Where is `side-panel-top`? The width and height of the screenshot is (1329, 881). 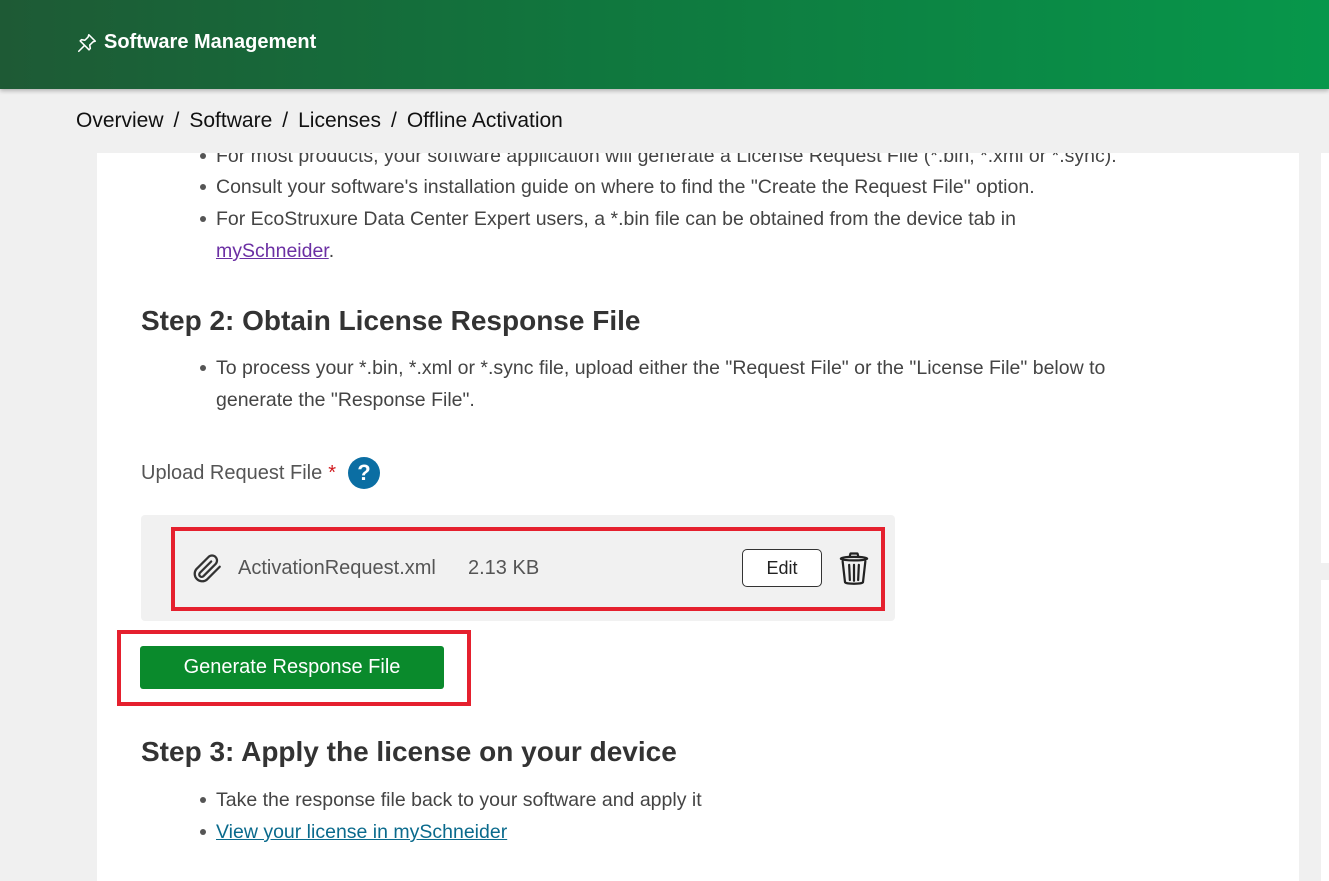
side-panel-top is located at coordinates (1325, 358).